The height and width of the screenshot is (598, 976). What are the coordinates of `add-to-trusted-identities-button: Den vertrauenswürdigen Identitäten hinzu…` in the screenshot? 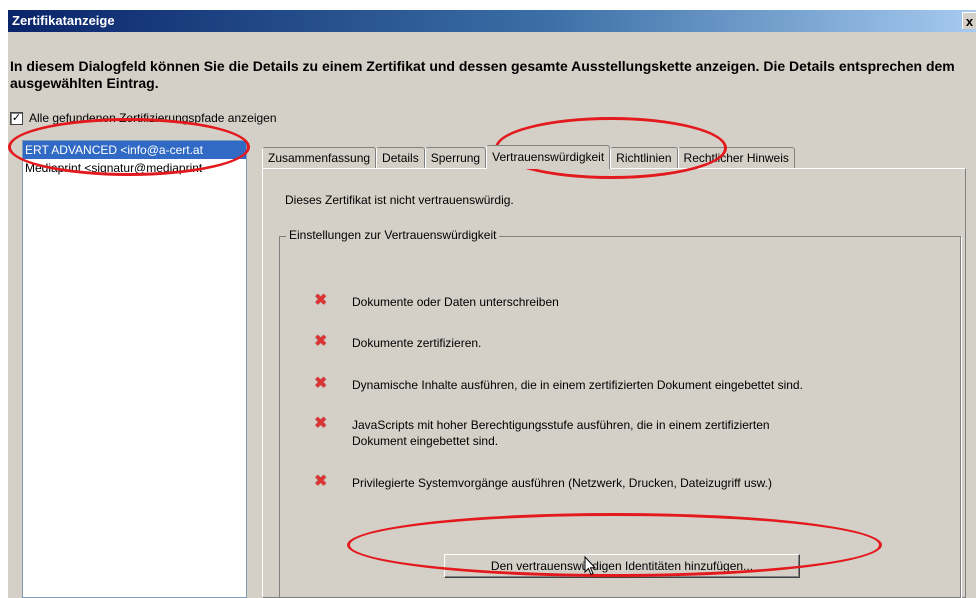 It's located at (622, 566).